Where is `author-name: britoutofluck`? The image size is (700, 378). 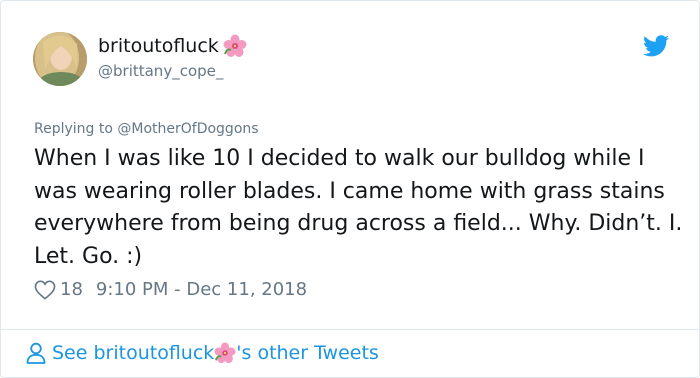 author-name: britoutofluck is located at coordinates (172, 46).